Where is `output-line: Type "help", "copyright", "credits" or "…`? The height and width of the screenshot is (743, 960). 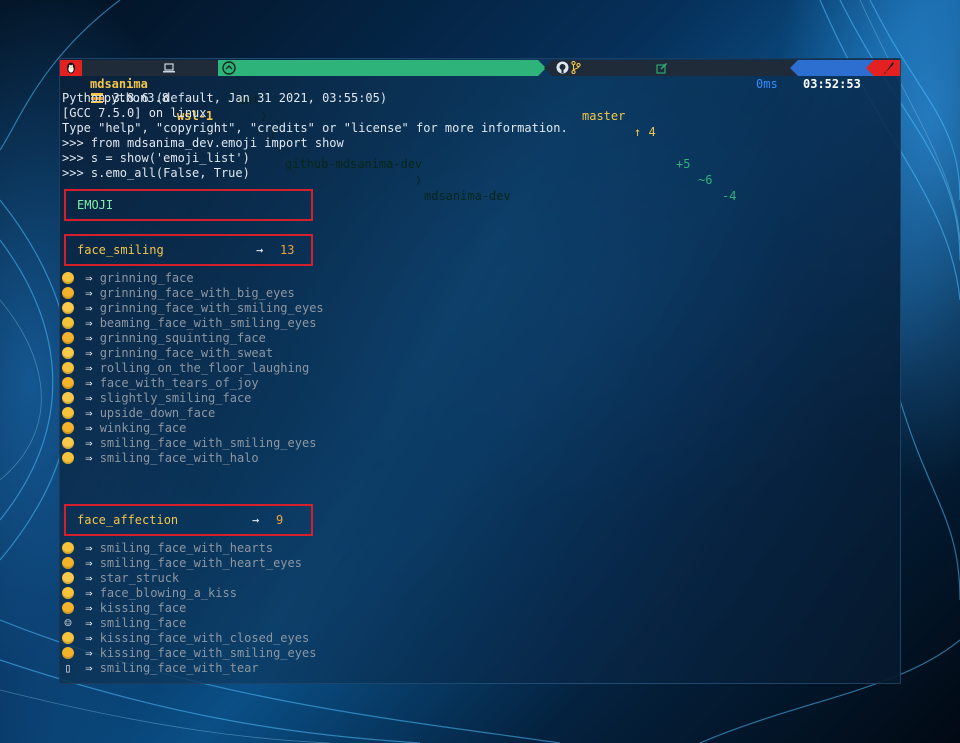 output-line: Type "help", "copyright", "credits" or "… is located at coordinates (315, 128).